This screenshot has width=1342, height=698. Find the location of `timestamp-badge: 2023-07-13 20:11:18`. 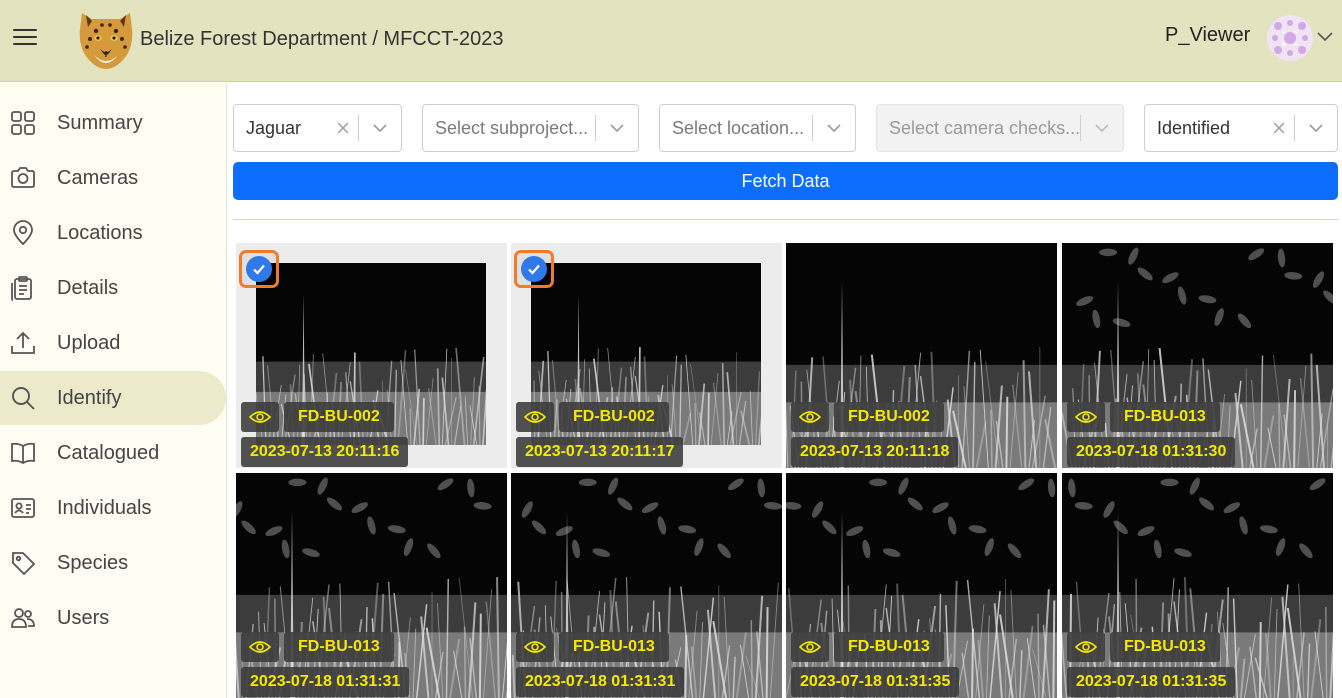

timestamp-badge: 2023-07-13 20:11:18 is located at coordinates (875, 452).